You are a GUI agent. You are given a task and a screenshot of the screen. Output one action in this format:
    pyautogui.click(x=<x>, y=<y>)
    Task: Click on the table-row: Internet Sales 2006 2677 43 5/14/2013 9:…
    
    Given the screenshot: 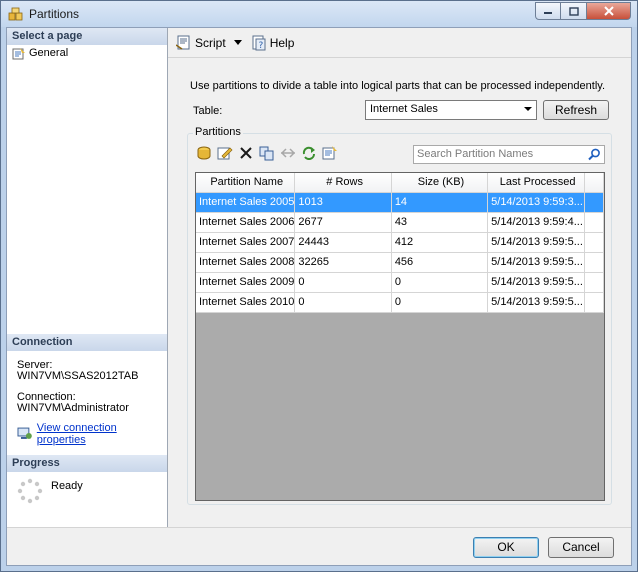 What is the action you would take?
    pyautogui.click(x=400, y=222)
    